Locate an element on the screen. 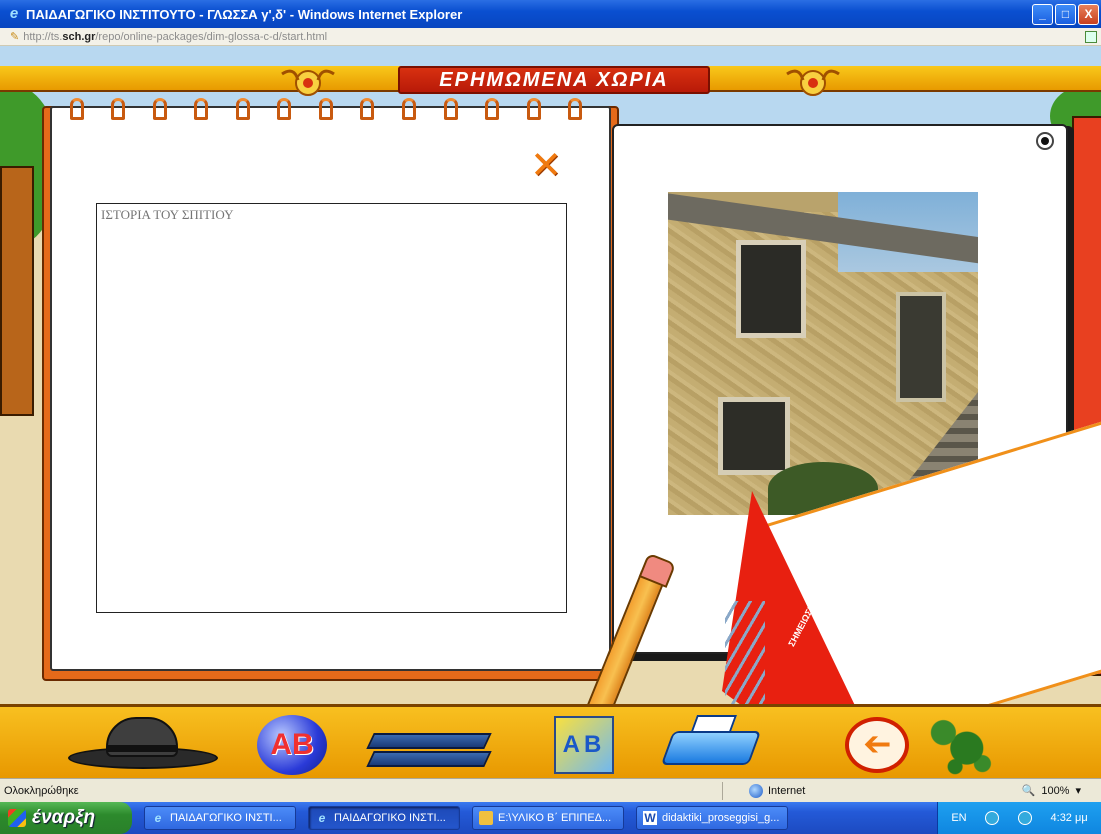 This screenshot has height=834, width=1101. books-button is located at coordinates (429, 745).